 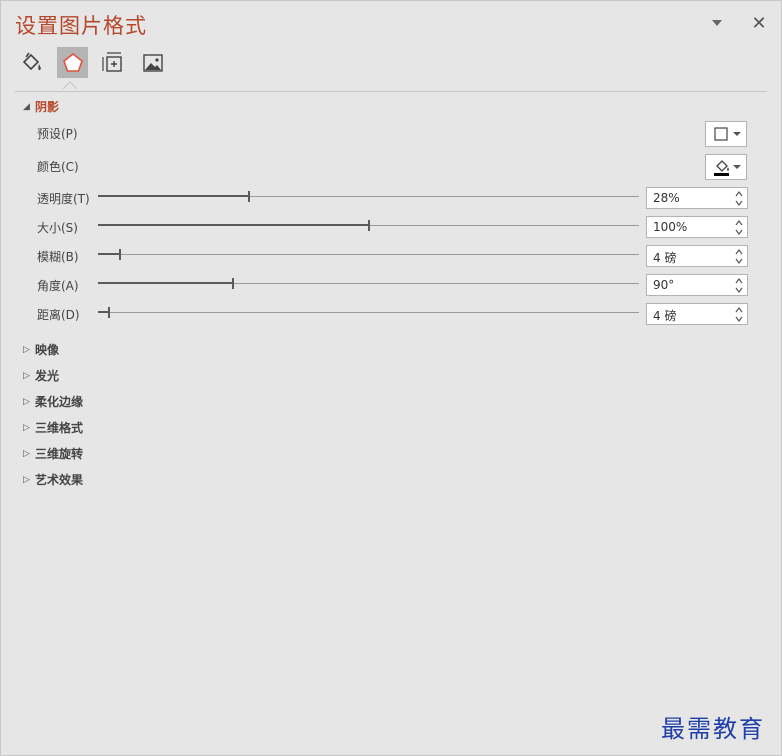 What do you see at coordinates (47, 376) in the screenshot?
I see `section-label: 发光` at bounding box center [47, 376].